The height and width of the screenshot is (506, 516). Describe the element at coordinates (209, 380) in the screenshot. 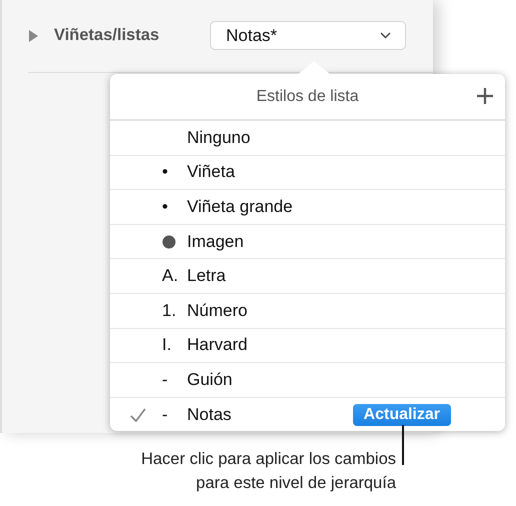

I see `list-style-label: Guión` at that location.